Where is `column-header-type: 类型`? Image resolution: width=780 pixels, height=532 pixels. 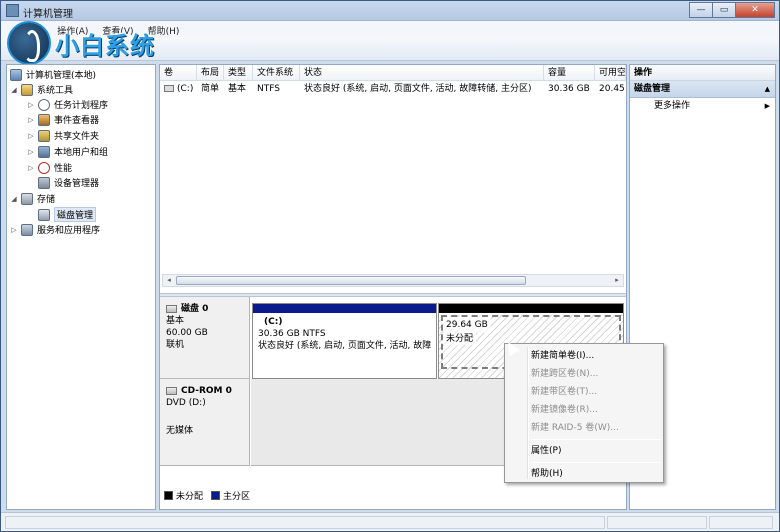
column-header-type: 类型 is located at coordinates (238, 73).